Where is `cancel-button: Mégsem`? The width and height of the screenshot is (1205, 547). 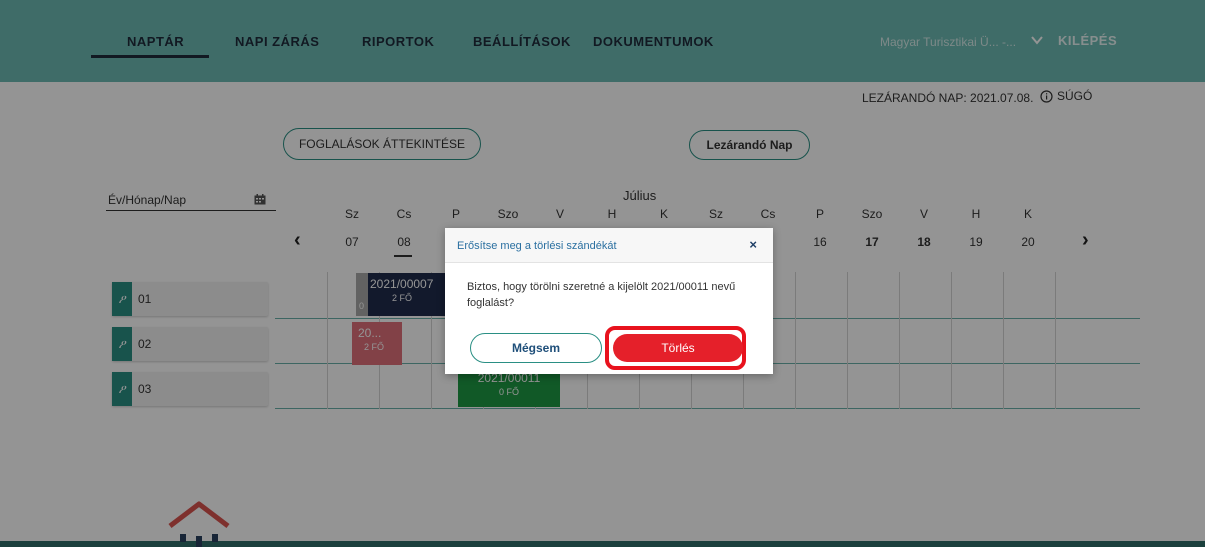
cancel-button: Mégsem is located at coordinates (536, 348).